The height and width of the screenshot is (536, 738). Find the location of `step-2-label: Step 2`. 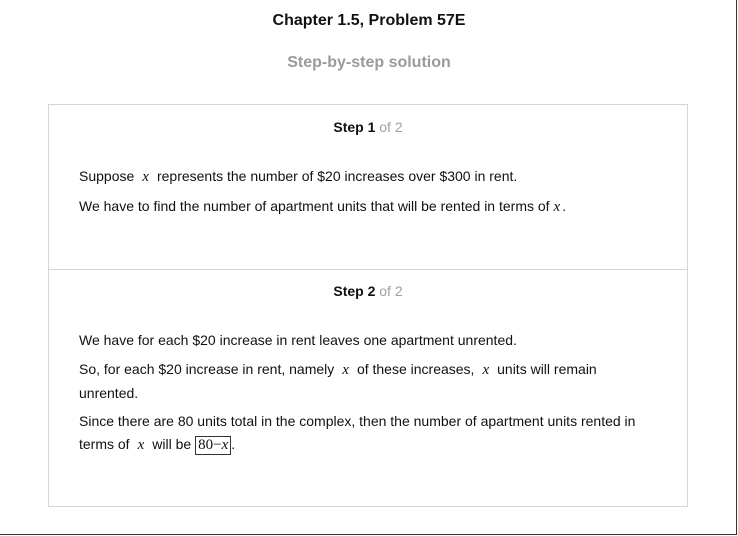

step-2-label: Step 2 is located at coordinates (354, 291).